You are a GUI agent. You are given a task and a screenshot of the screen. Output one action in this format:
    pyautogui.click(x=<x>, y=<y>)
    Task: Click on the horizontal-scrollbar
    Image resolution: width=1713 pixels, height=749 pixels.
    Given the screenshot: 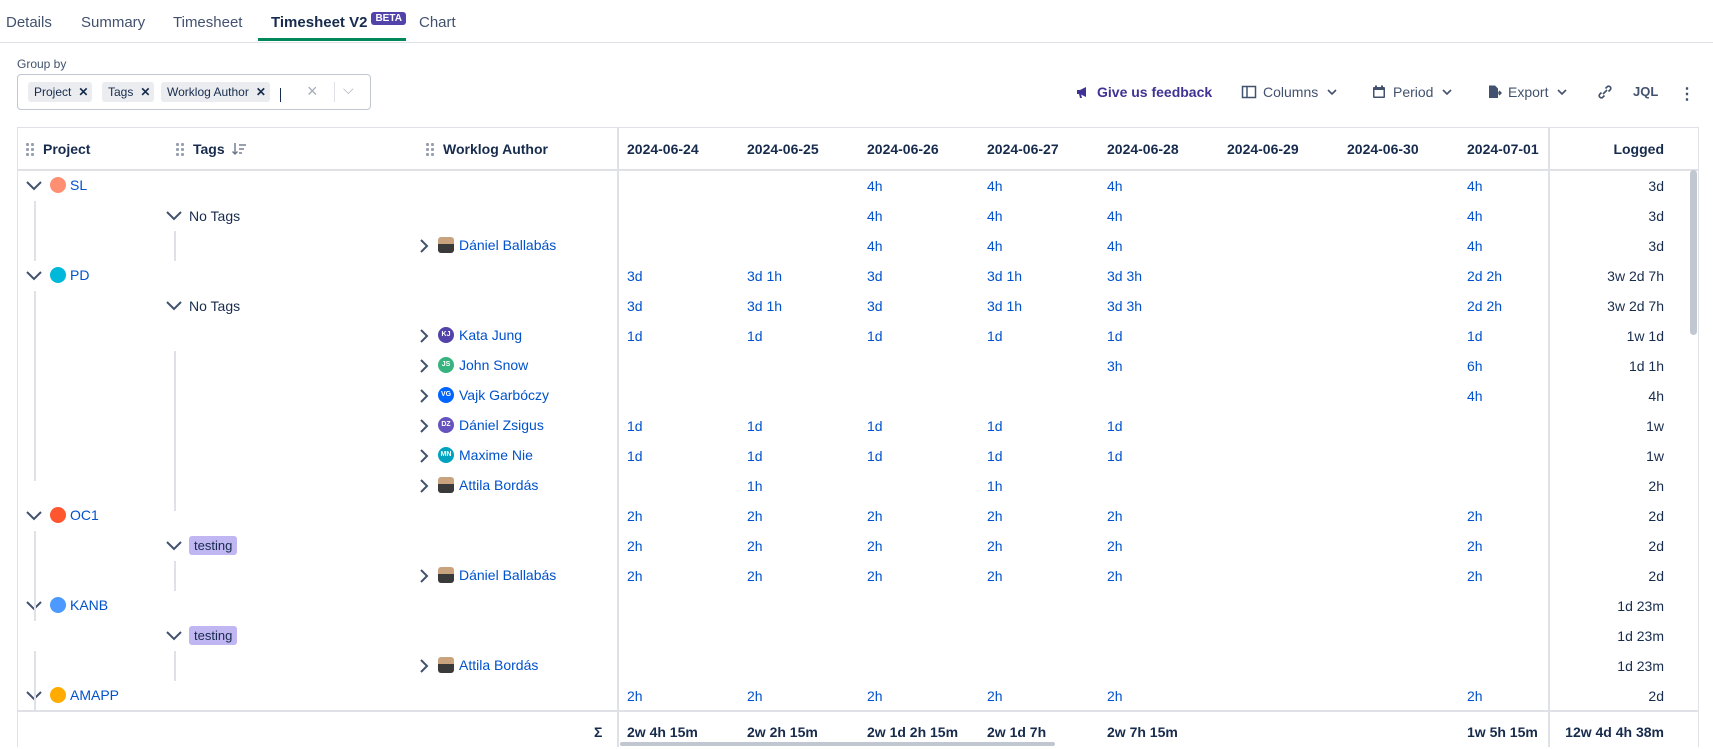 What is the action you would take?
    pyautogui.click(x=837, y=744)
    